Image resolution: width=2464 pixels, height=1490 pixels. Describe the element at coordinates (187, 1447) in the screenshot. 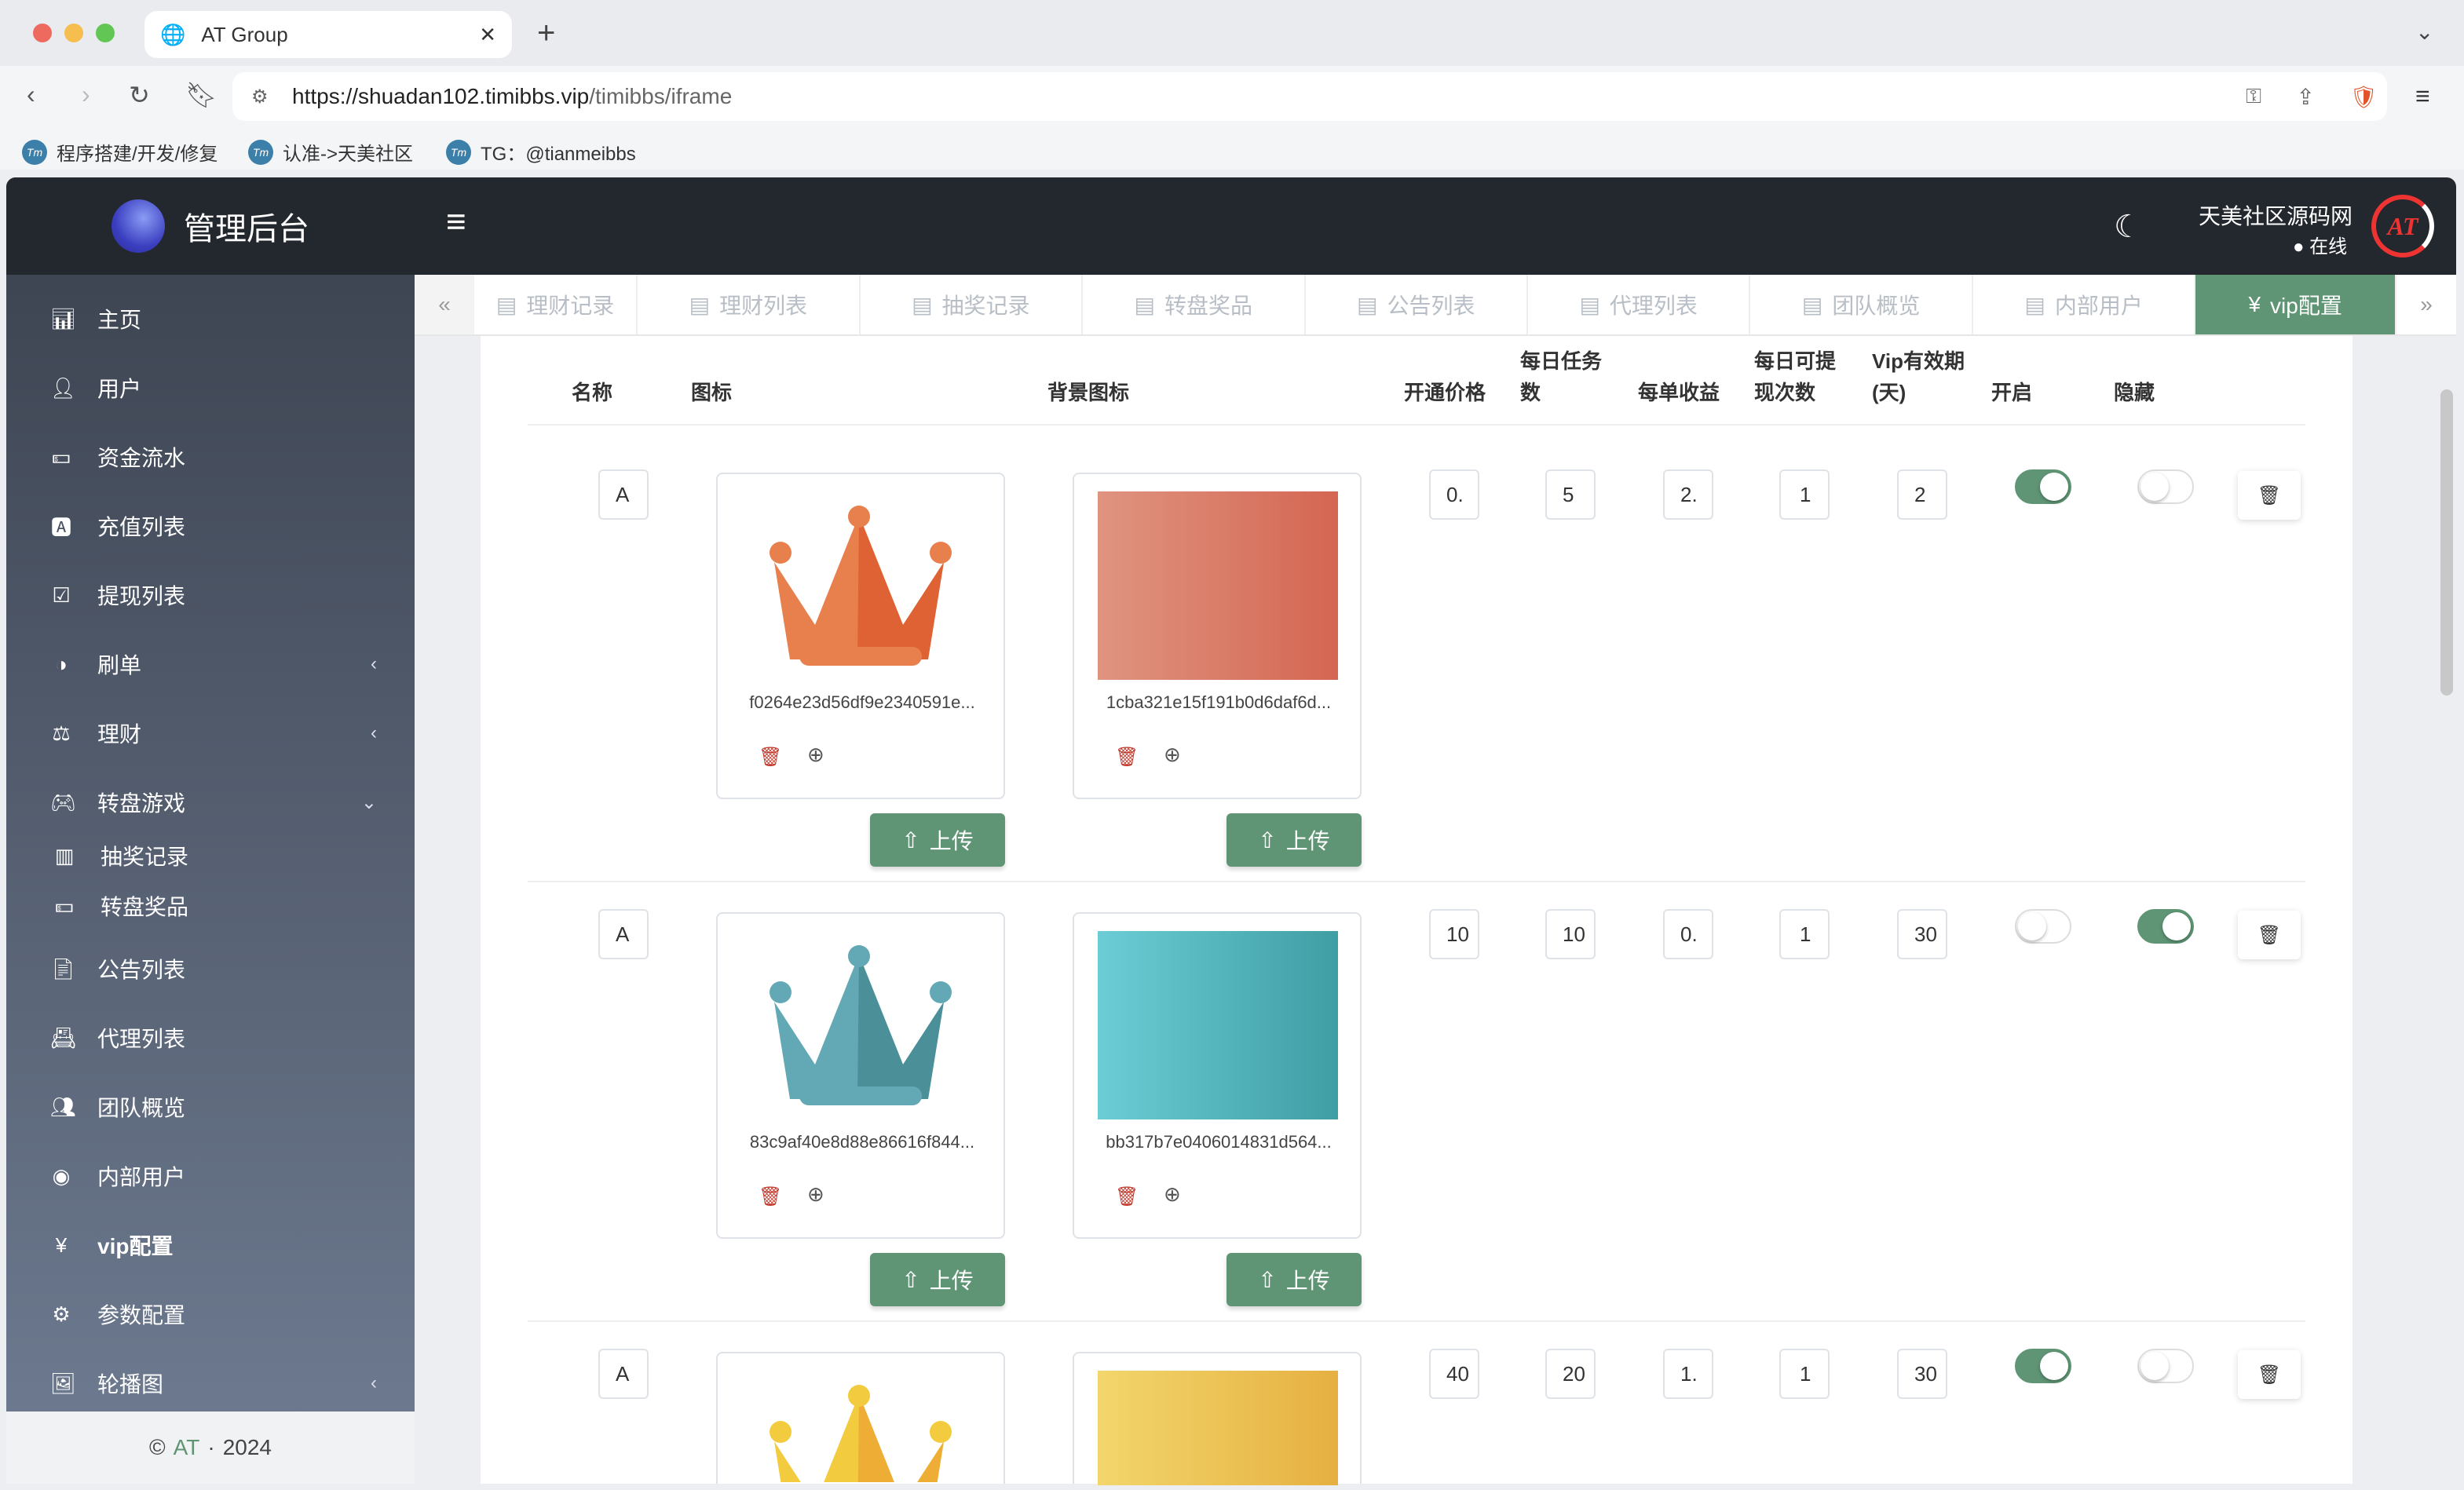

I see `footer-brand-link: AT` at that location.